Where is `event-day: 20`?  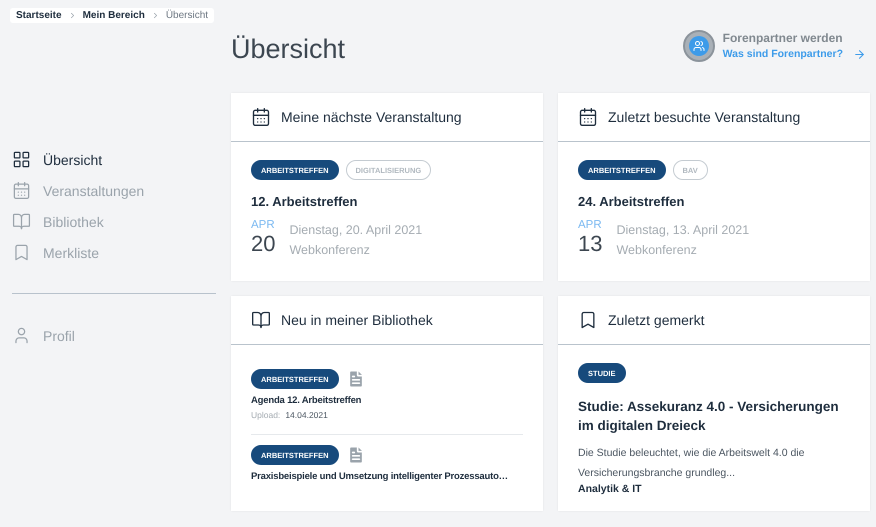 event-day: 20 is located at coordinates (263, 244).